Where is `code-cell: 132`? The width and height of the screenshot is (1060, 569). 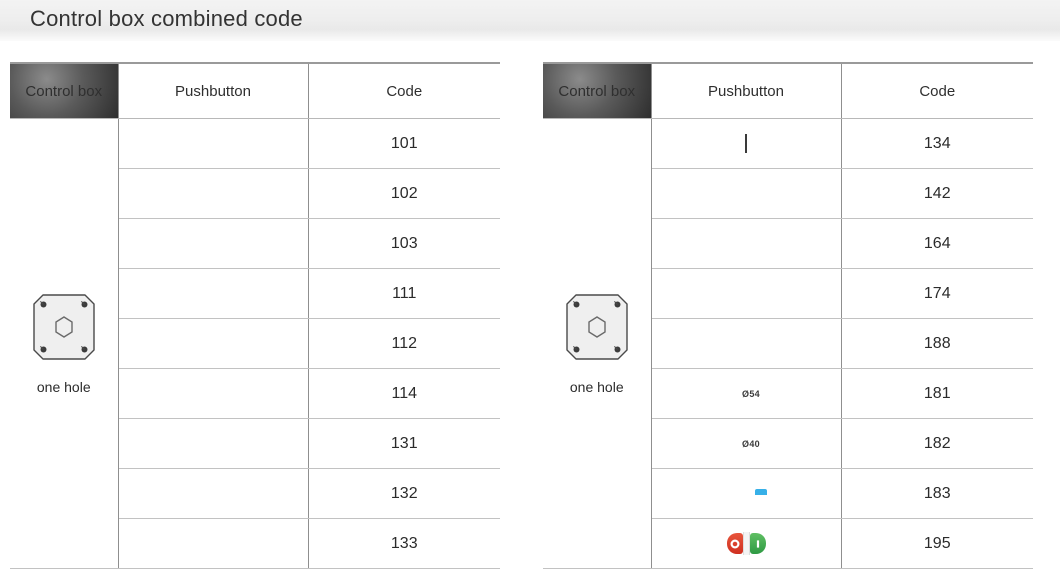
code-cell: 132 is located at coordinates (404, 493).